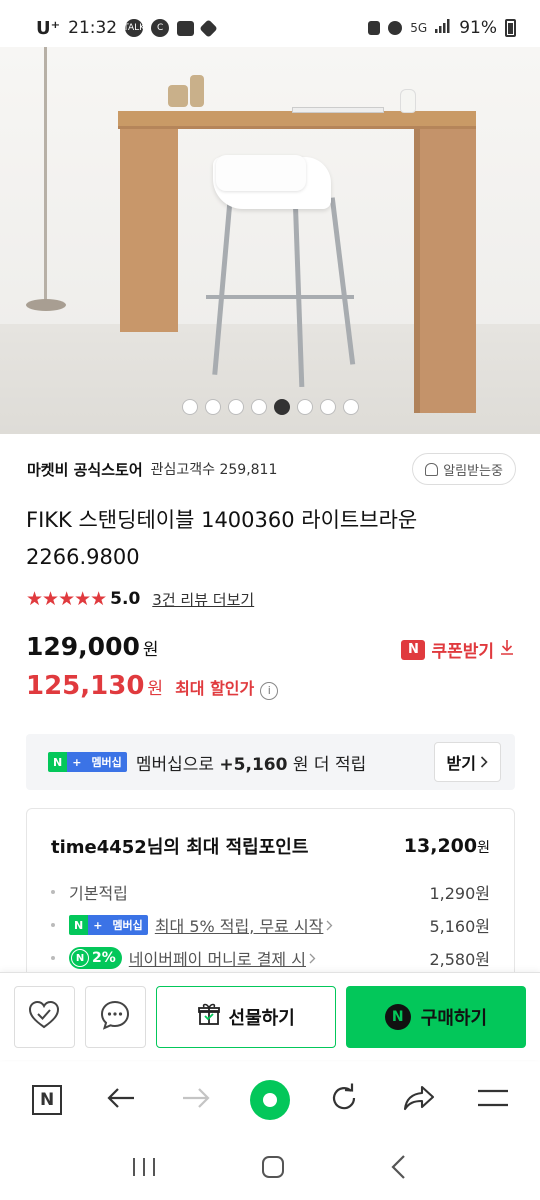 The height and width of the screenshot is (1200, 540). I want to click on sale-price-value: 125,130, so click(85, 686).